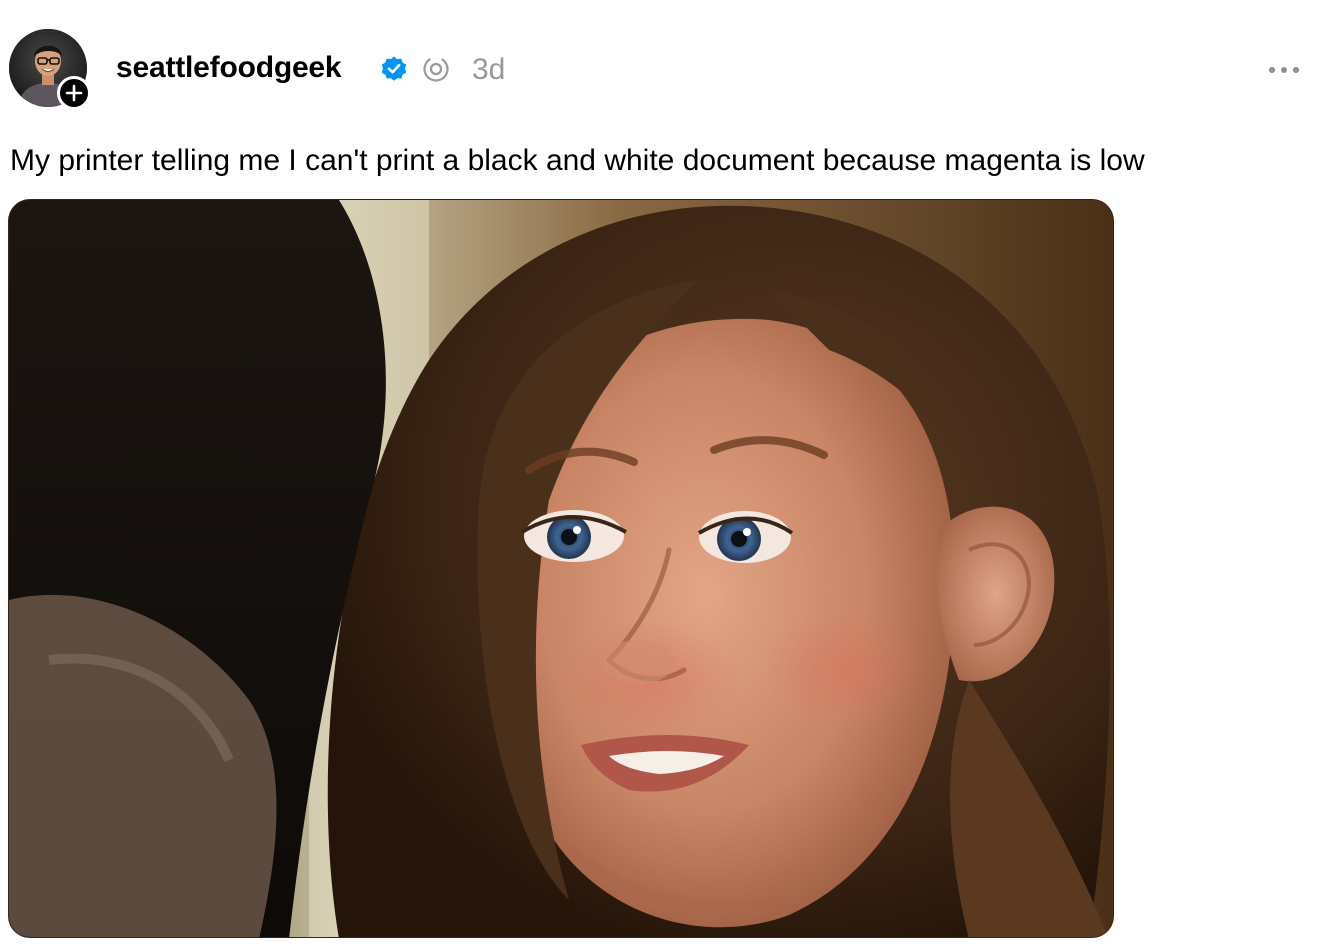 Image resolution: width=1318 pixels, height=950 pixels. What do you see at coordinates (488, 70) in the screenshot?
I see `post-timestamp: 3d` at bounding box center [488, 70].